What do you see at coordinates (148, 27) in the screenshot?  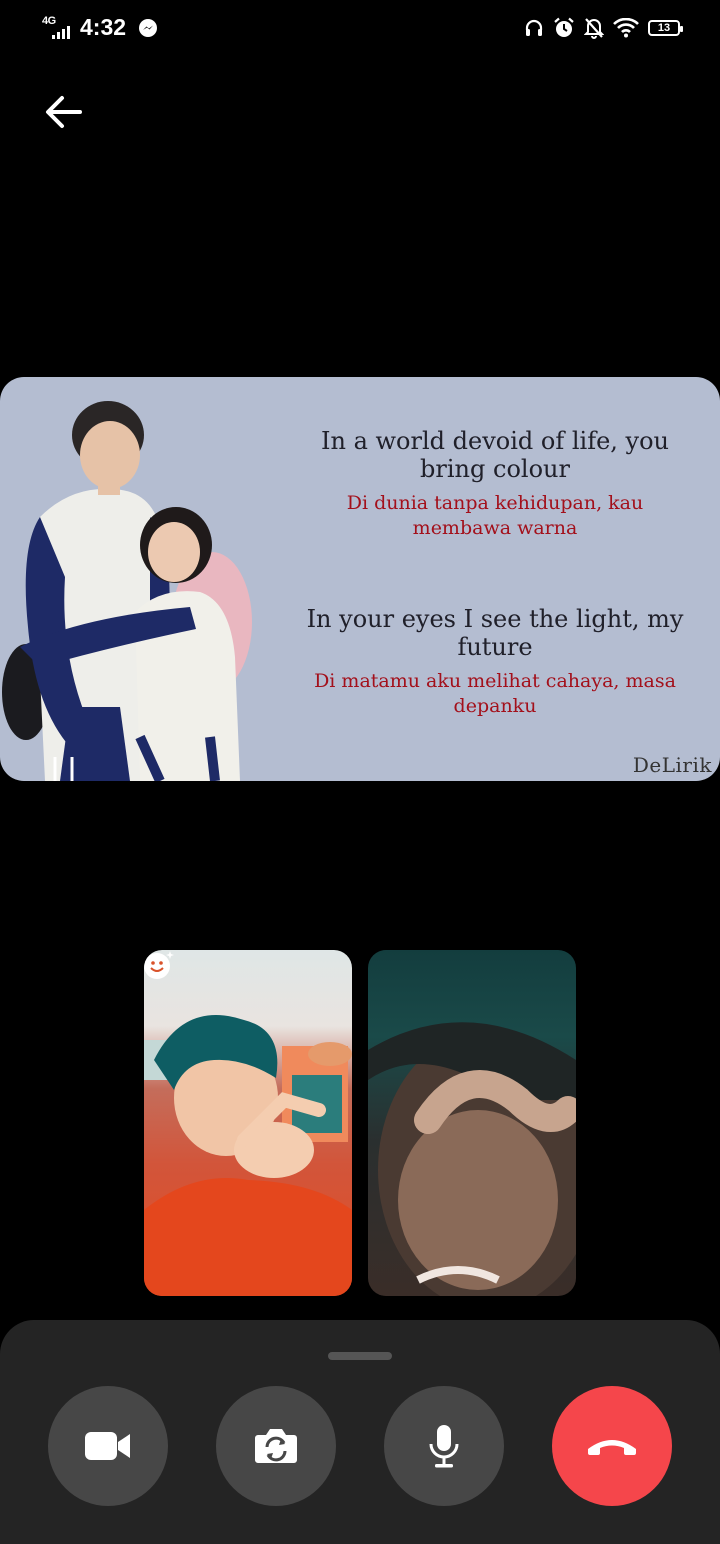 I see `messenger-icon` at bounding box center [148, 27].